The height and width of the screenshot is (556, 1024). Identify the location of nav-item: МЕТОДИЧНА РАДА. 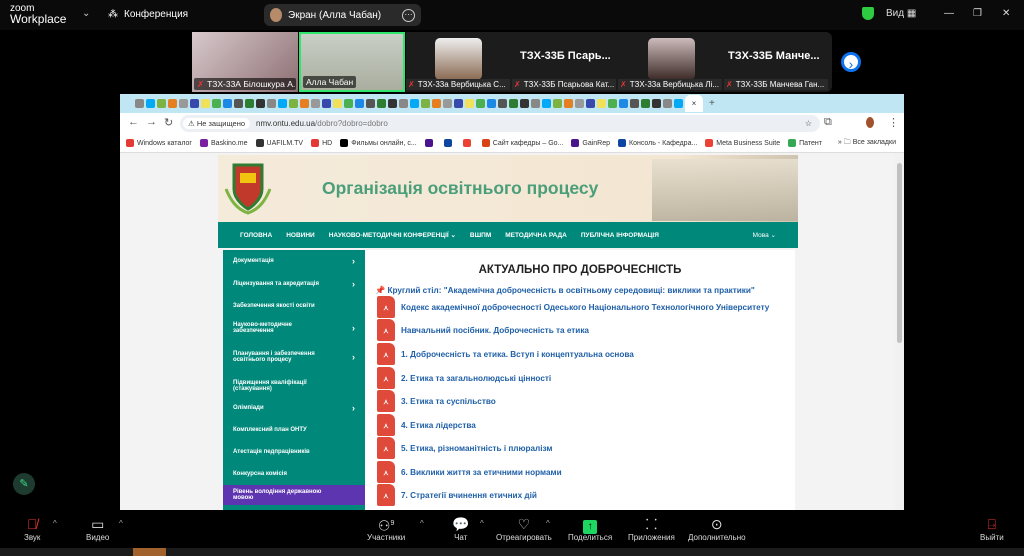
(536, 235).